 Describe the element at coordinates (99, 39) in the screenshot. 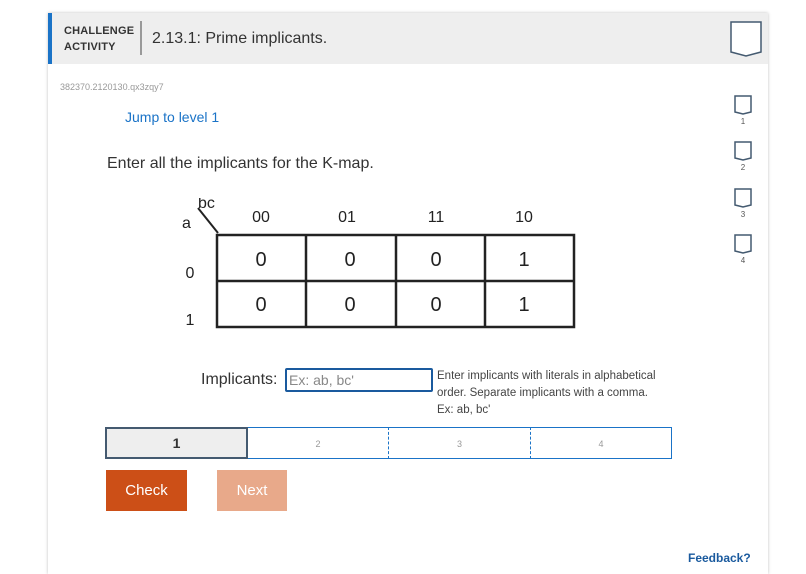

I see `challenge-activity-label: CHALLENGE ACTIVITY` at that location.